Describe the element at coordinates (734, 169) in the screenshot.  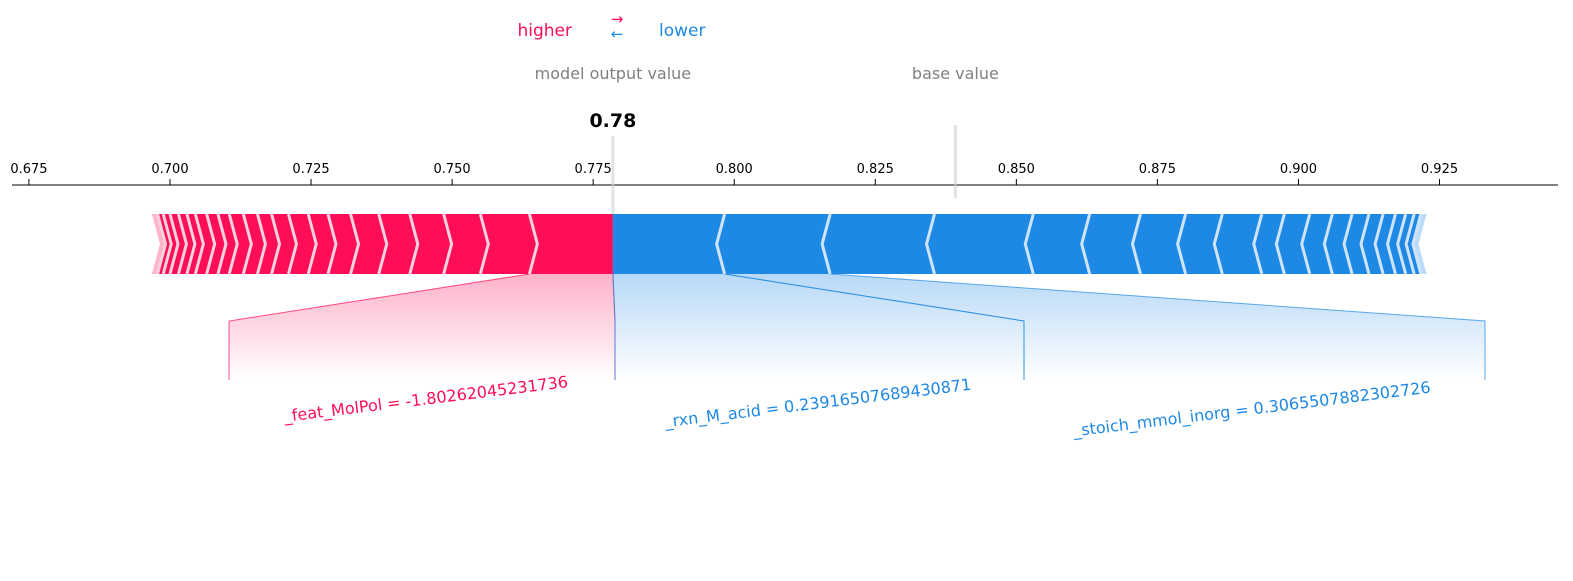
I see `tick-label-5: 0.800` at that location.